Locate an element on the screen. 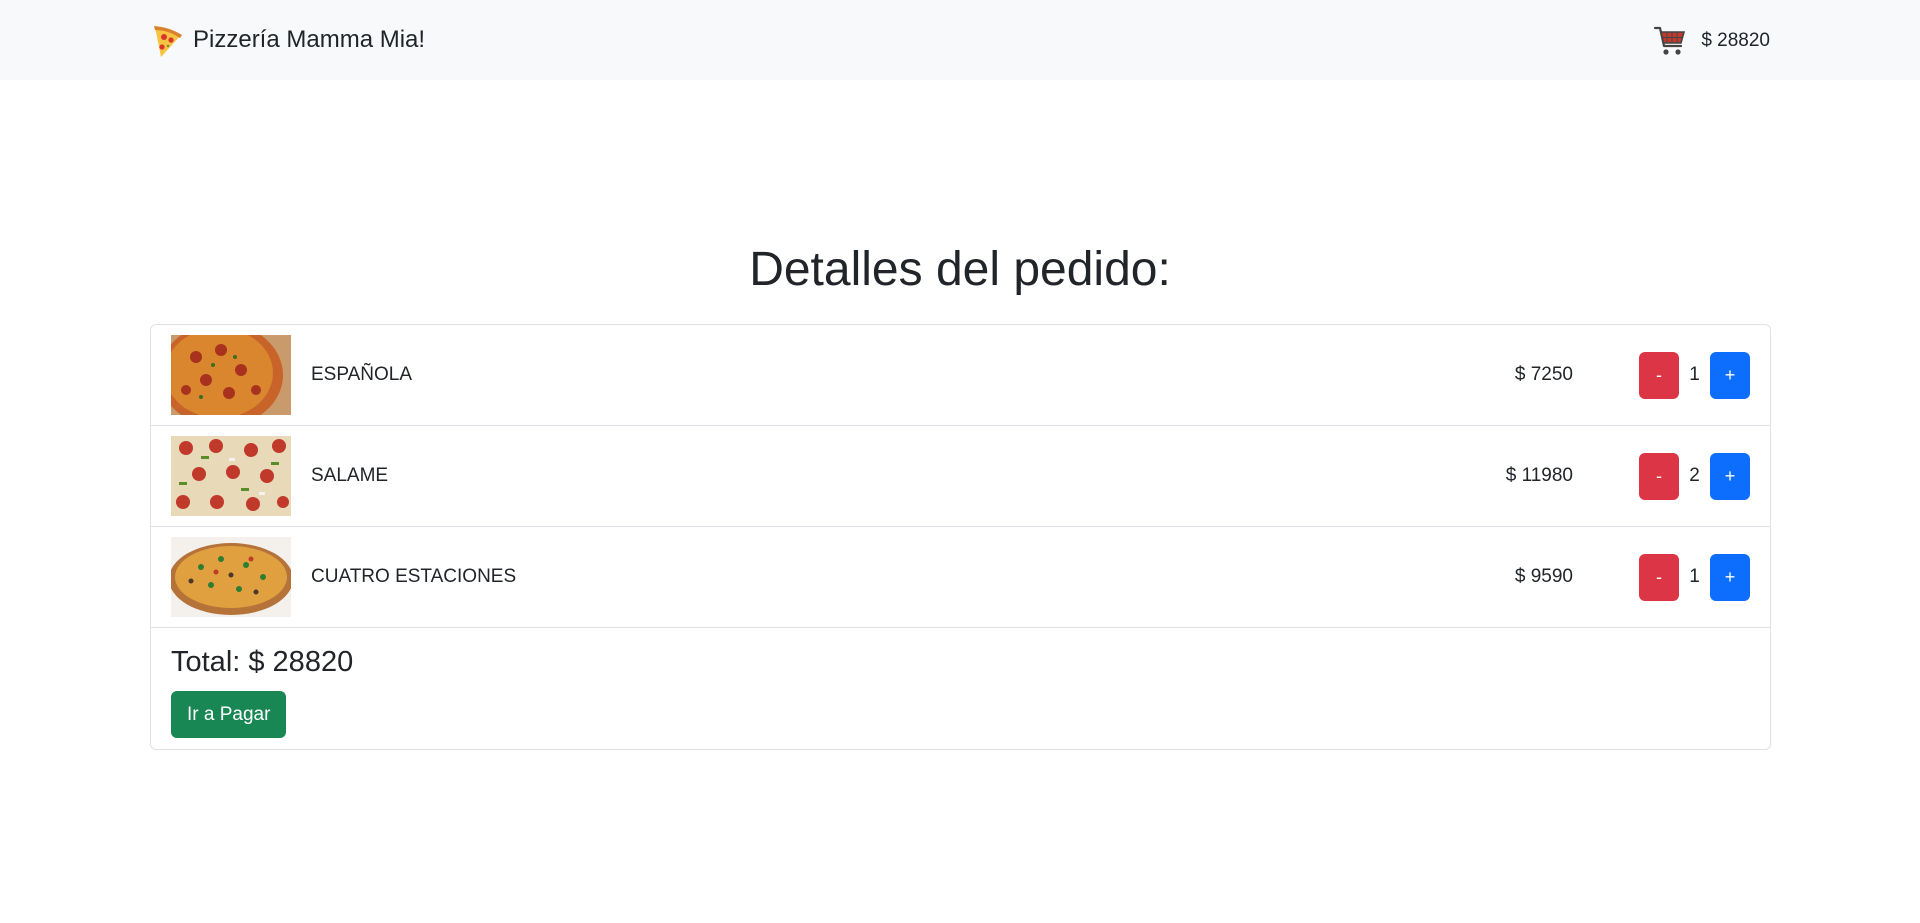 This screenshot has width=1920, height=923. order-total: Total: $ 28820 is located at coordinates (262, 662).